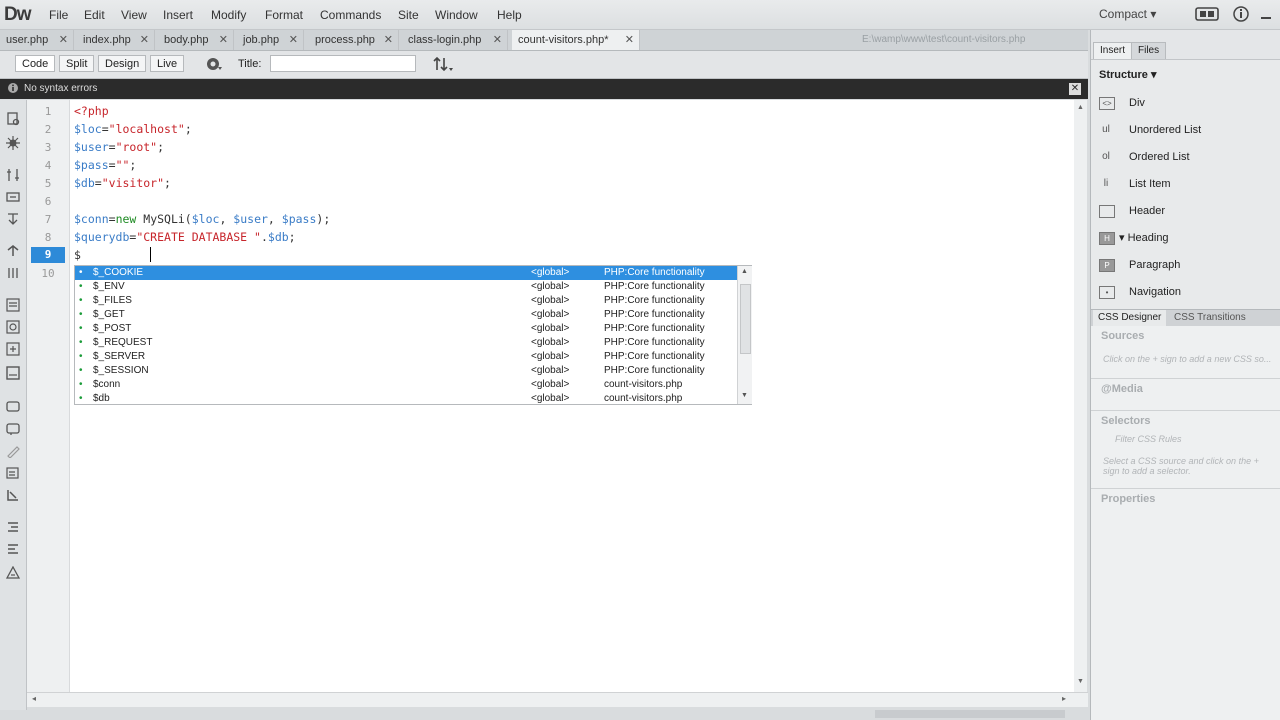 The width and height of the screenshot is (1280, 720). Describe the element at coordinates (94, 15) in the screenshot. I see `menu-edit: Edit` at that location.